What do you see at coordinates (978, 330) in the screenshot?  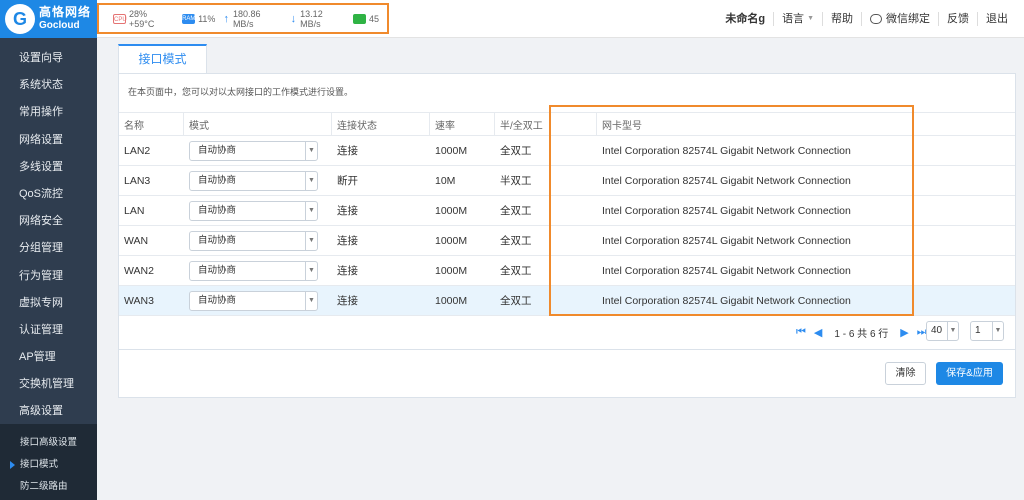 I see `page-number-value: 1` at bounding box center [978, 330].